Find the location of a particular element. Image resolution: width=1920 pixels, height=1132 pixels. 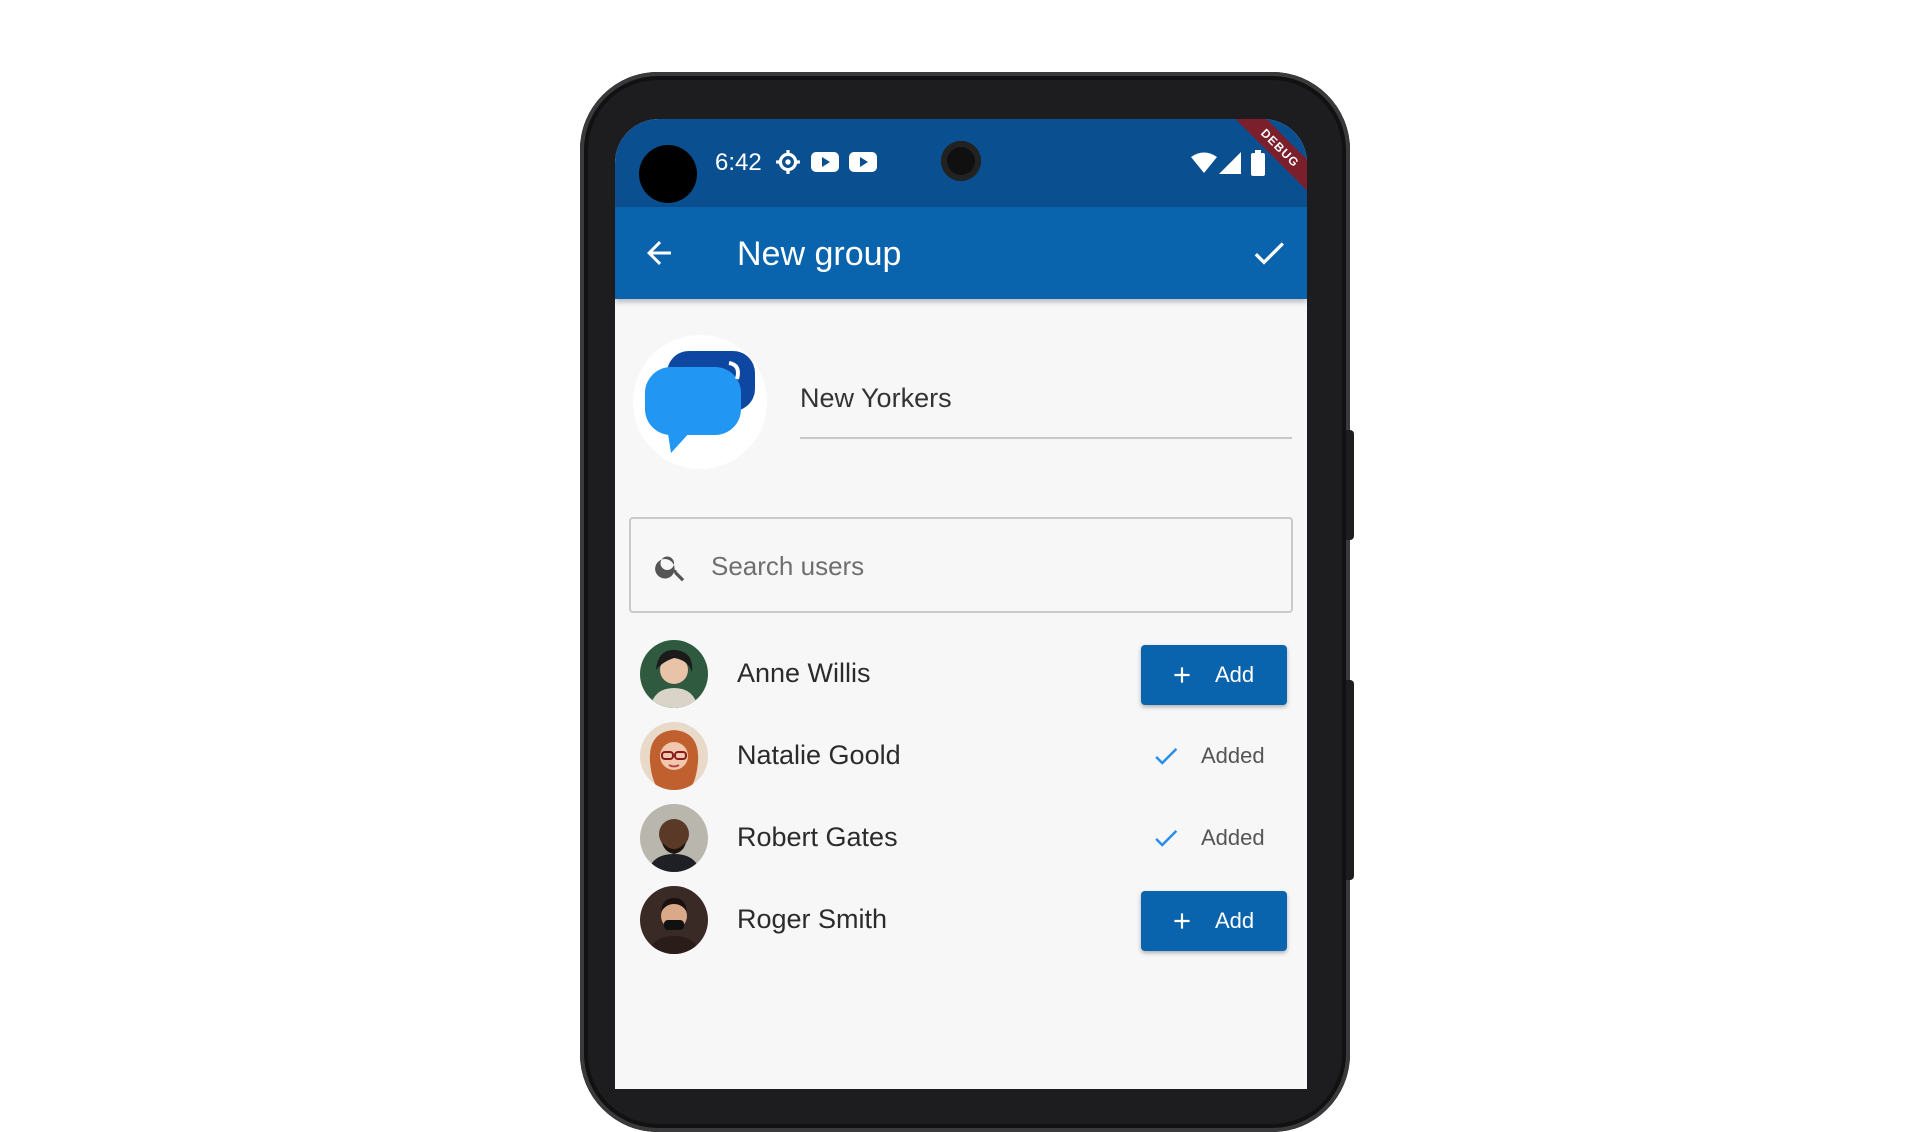

back-button is located at coordinates (659, 253).